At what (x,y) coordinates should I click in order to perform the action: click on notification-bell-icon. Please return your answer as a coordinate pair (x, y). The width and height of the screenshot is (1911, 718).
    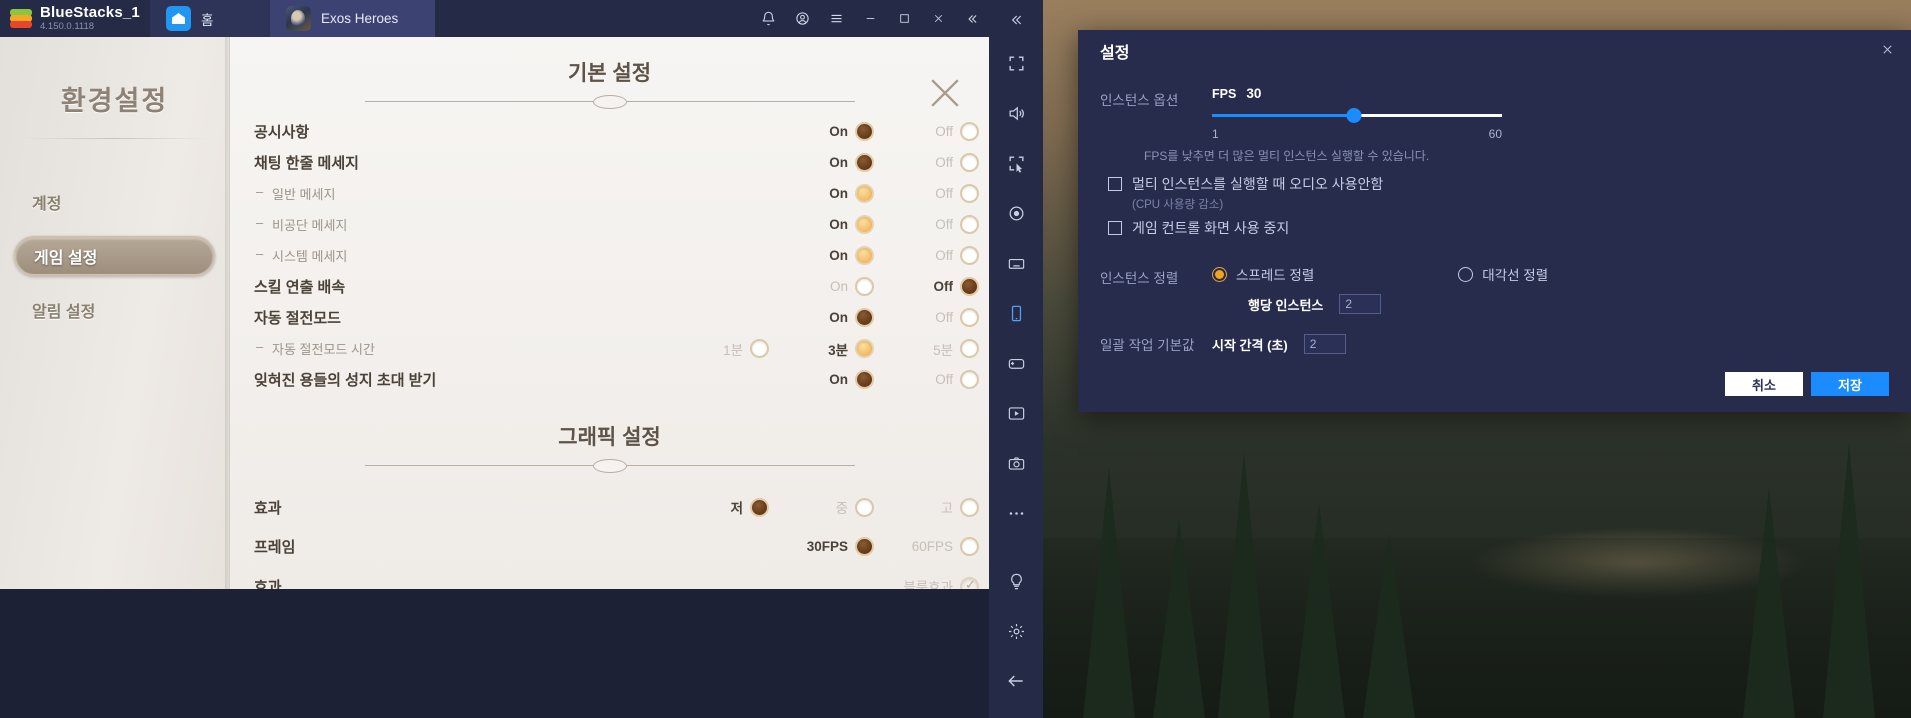
    Looking at the image, I should click on (768, 18).